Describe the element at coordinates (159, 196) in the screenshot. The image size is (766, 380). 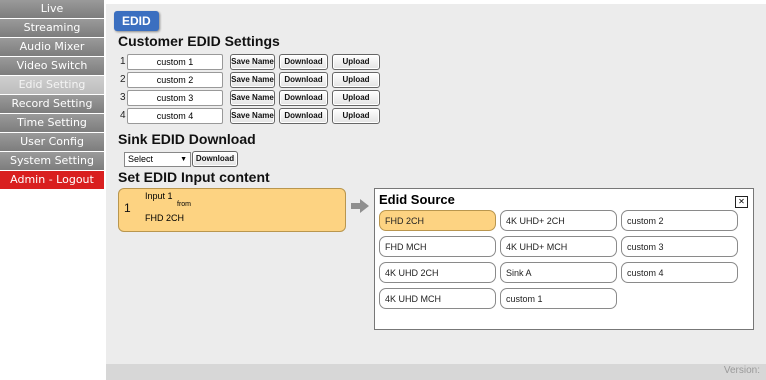
I see `input-label: Input 1` at that location.